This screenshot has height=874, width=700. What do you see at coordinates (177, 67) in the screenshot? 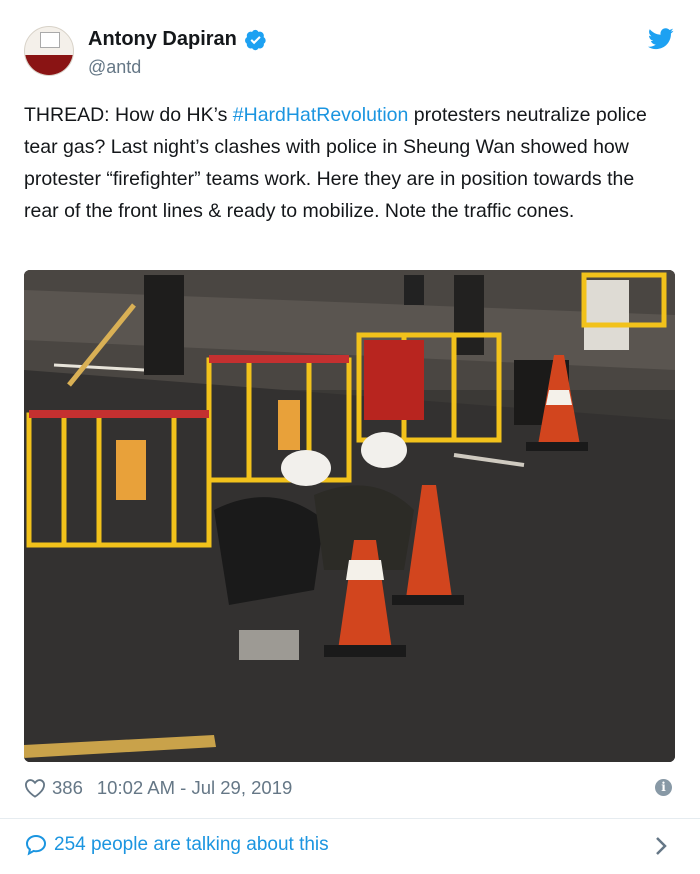
I see `author-handle: @antd` at bounding box center [177, 67].